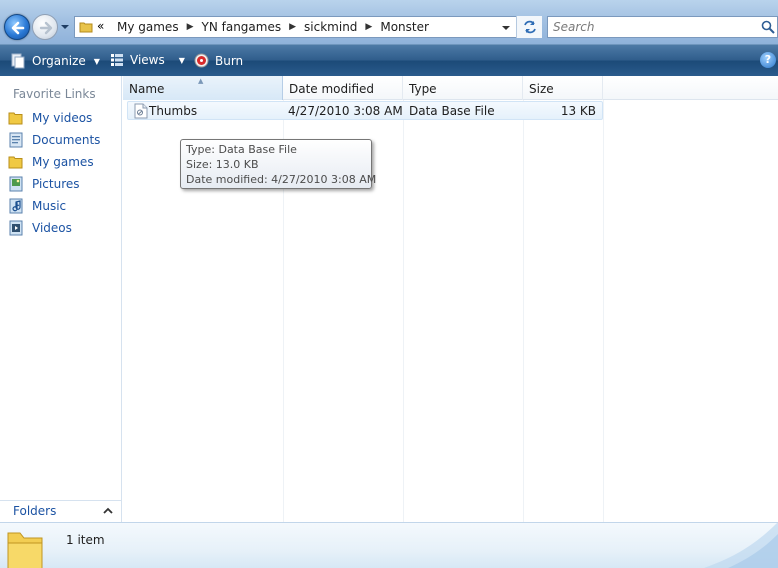 This screenshot has width=778, height=568. I want to click on favorite-link-videos: Videos, so click(40, 228).